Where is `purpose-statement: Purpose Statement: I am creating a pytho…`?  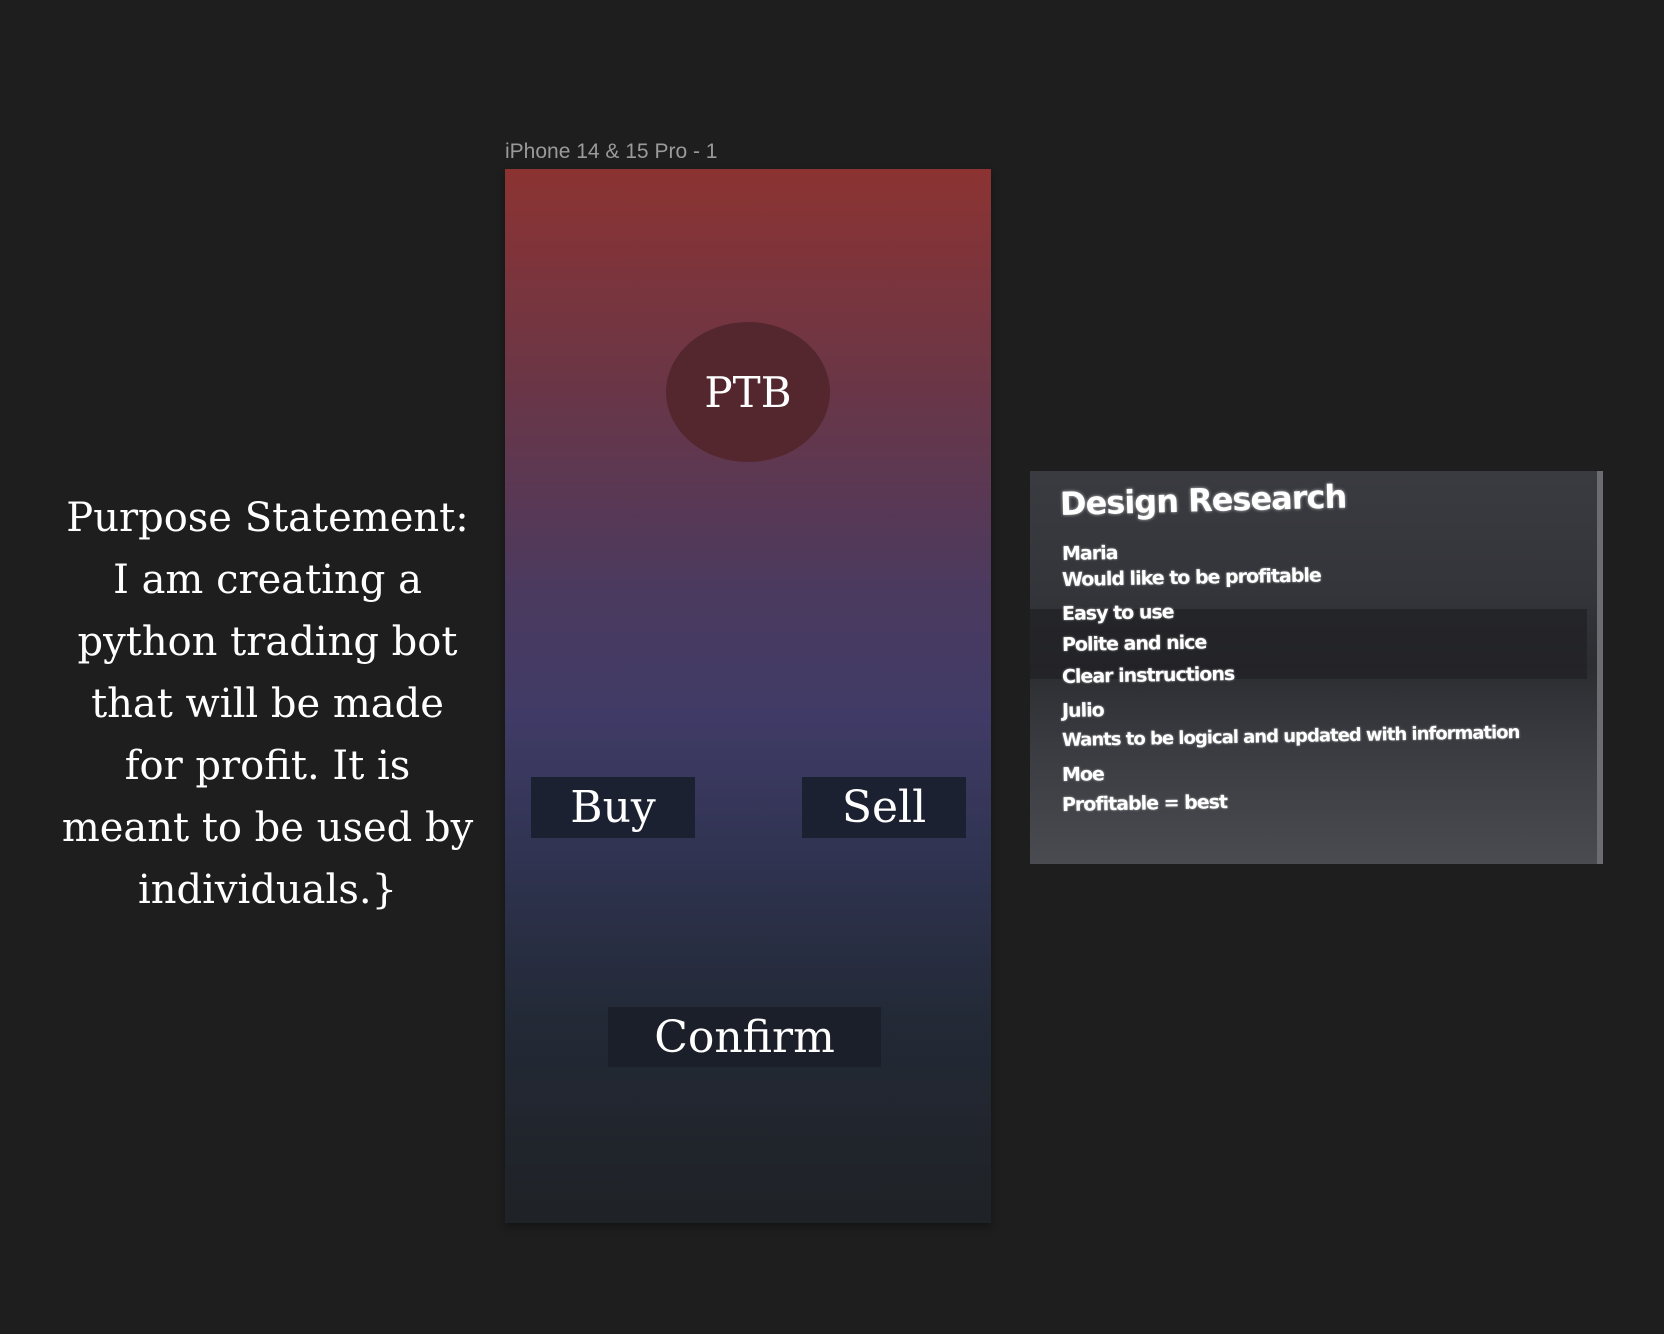 purpose-statement: Purpose Statement: I am creating a pytho… is located at coordinates (267, 704).